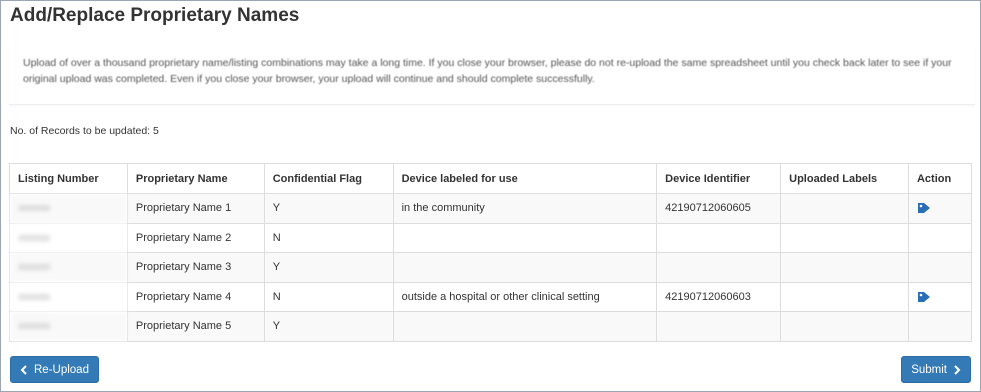  I want to click on table-row: xxxxxxx Proprietary Name 5Y, so click(491, 326).